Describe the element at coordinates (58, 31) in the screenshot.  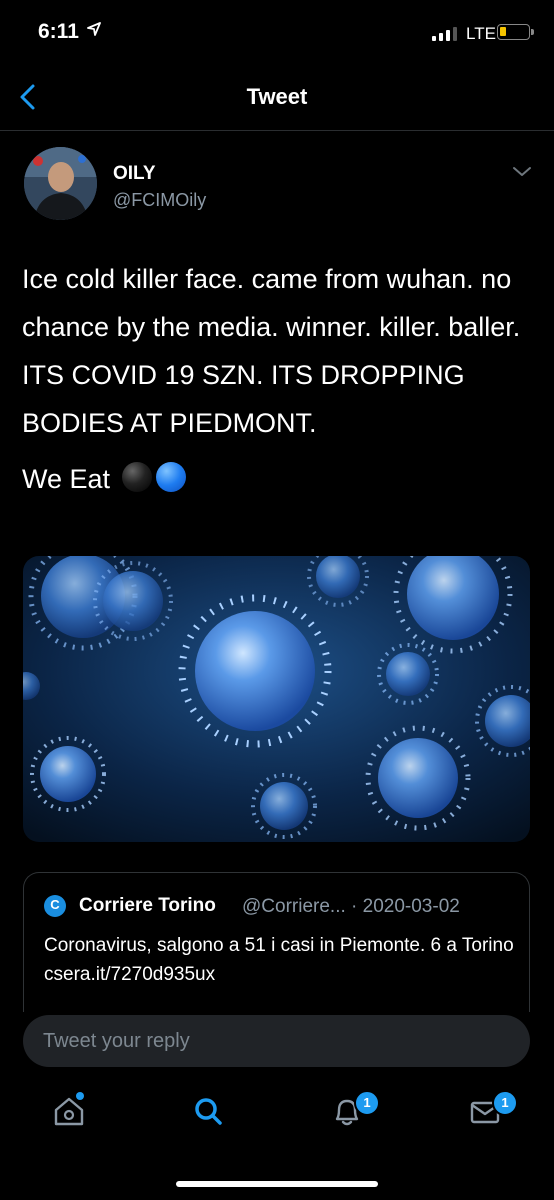
I see `status-time: 6:11` at that location.